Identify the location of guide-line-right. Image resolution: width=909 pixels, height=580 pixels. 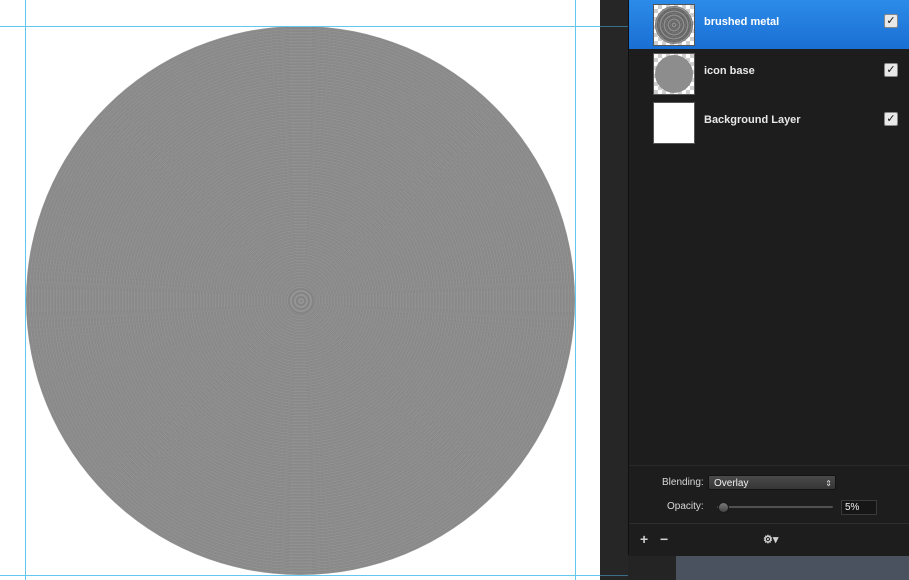
(575, 290).